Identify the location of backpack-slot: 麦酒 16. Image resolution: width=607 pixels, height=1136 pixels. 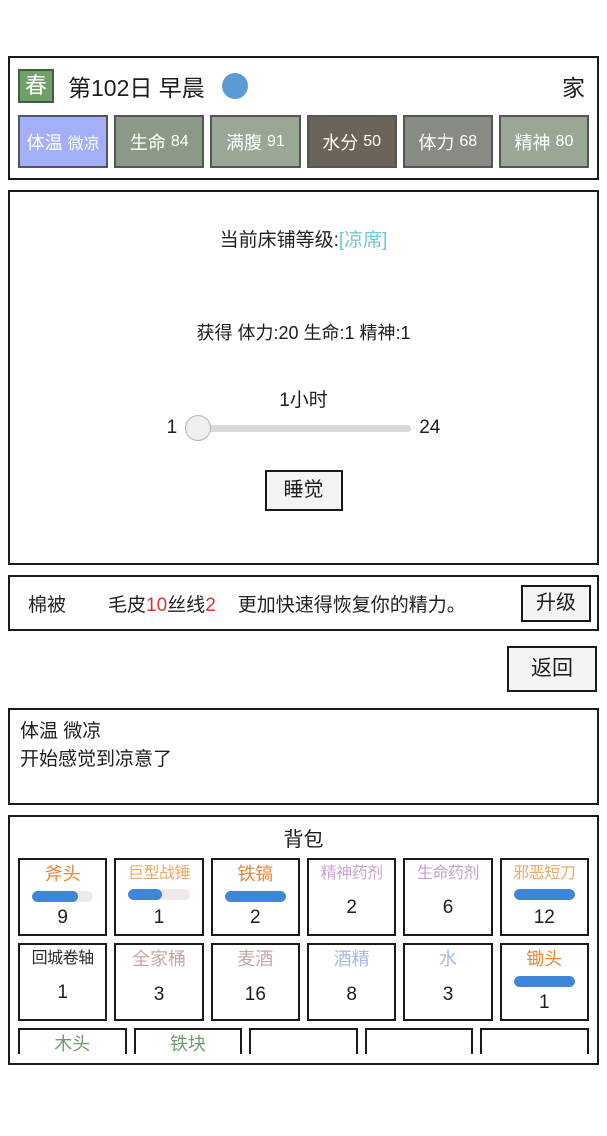
(255, 982).